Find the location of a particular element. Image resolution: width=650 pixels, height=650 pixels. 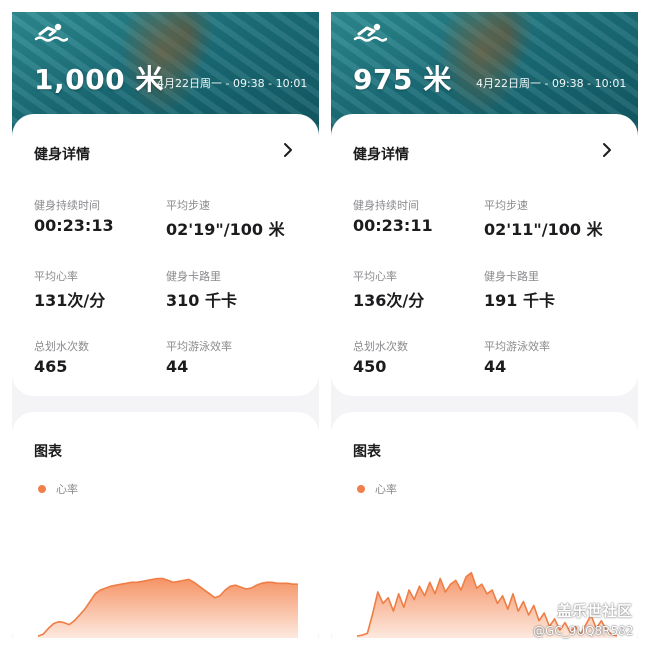

watermark-user: @GC_9UQ8R582 is located at coordinates (583, 631).